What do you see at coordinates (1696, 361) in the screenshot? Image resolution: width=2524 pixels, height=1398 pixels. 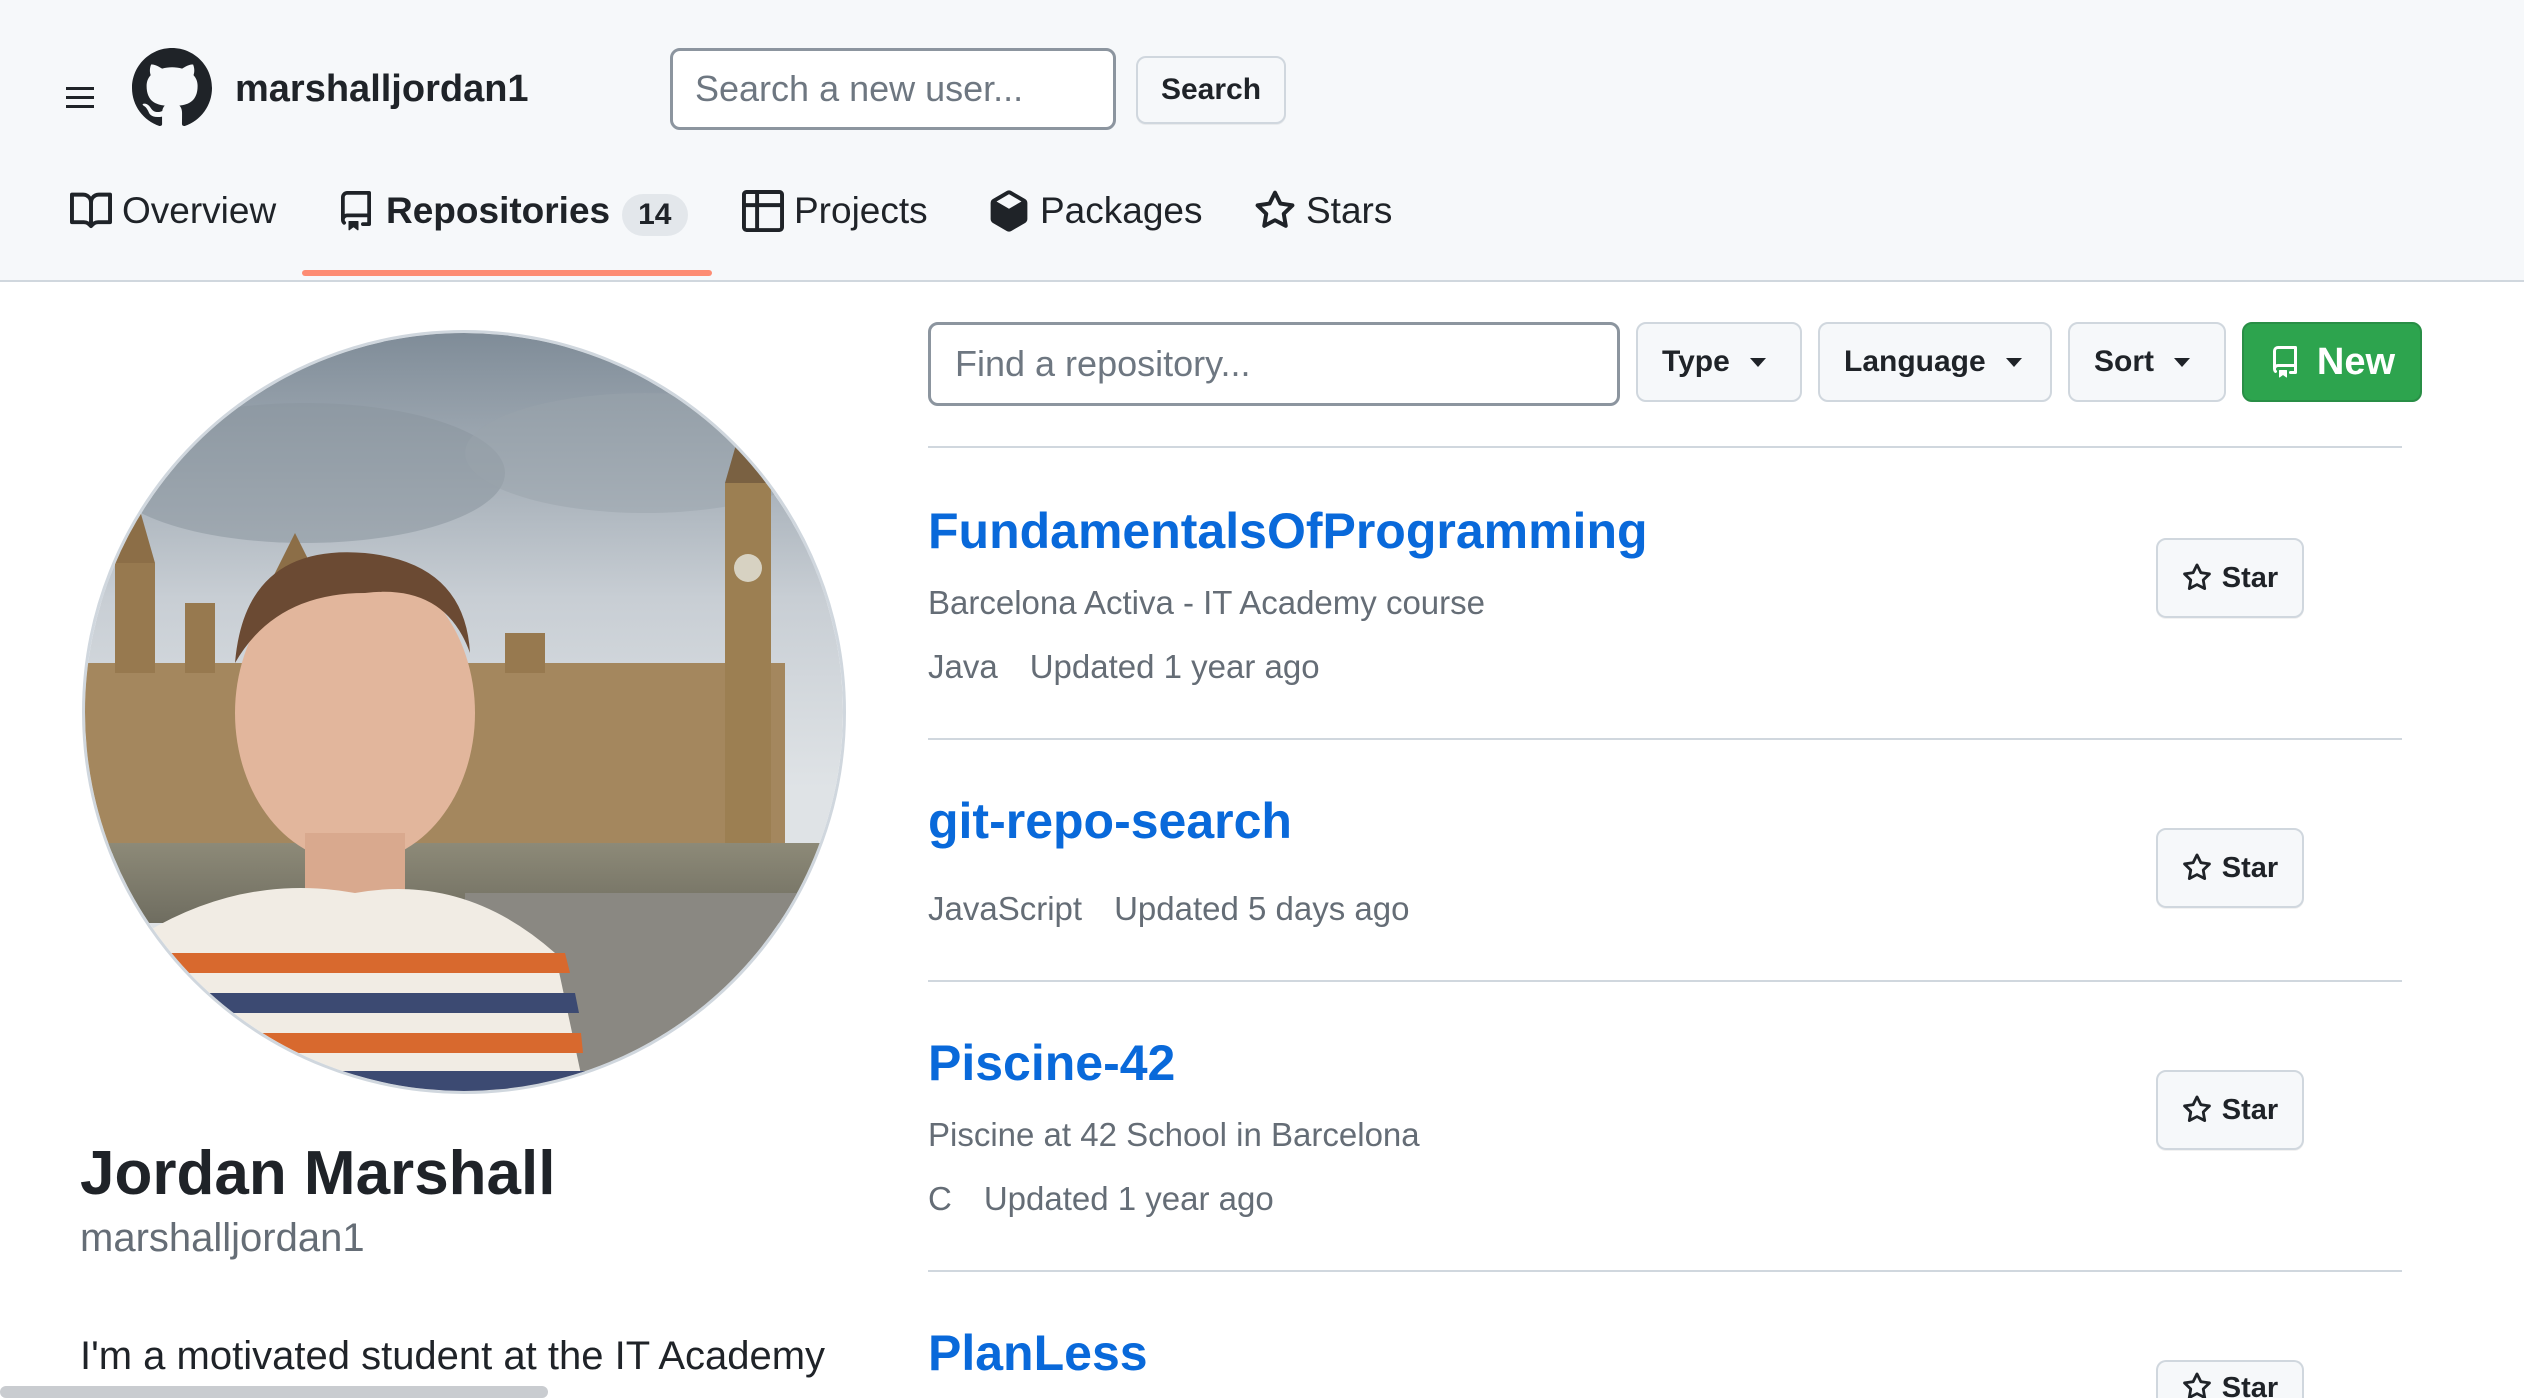 I see `type-filter-label: Type` at bounding box center [1696, 361].